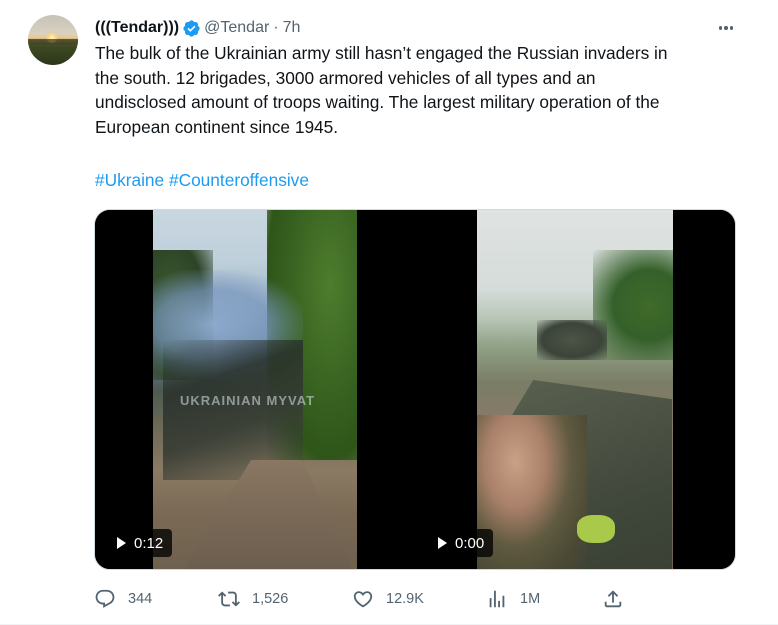  Describe the element at coordinates (191, 28) in the screenshot. I see `verified-badge-icon` at that location.